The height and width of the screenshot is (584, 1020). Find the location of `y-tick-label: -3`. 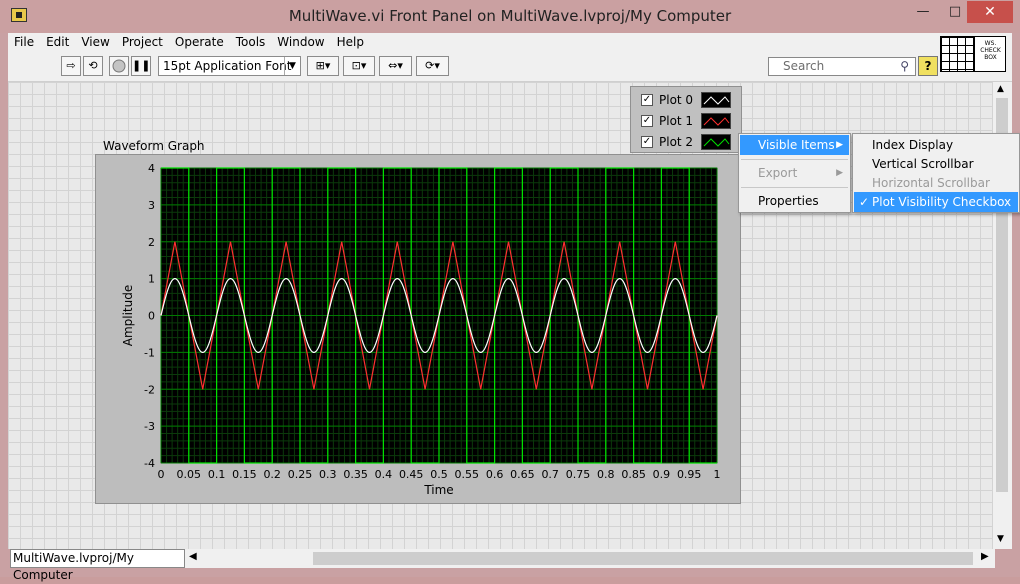

y-tick-label: -3 is located at coordinates (149, 426).